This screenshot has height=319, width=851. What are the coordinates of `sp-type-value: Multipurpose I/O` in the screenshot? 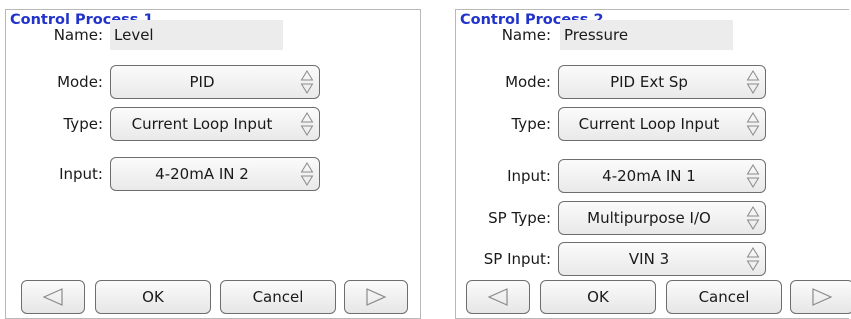 It's located at (649, 218).